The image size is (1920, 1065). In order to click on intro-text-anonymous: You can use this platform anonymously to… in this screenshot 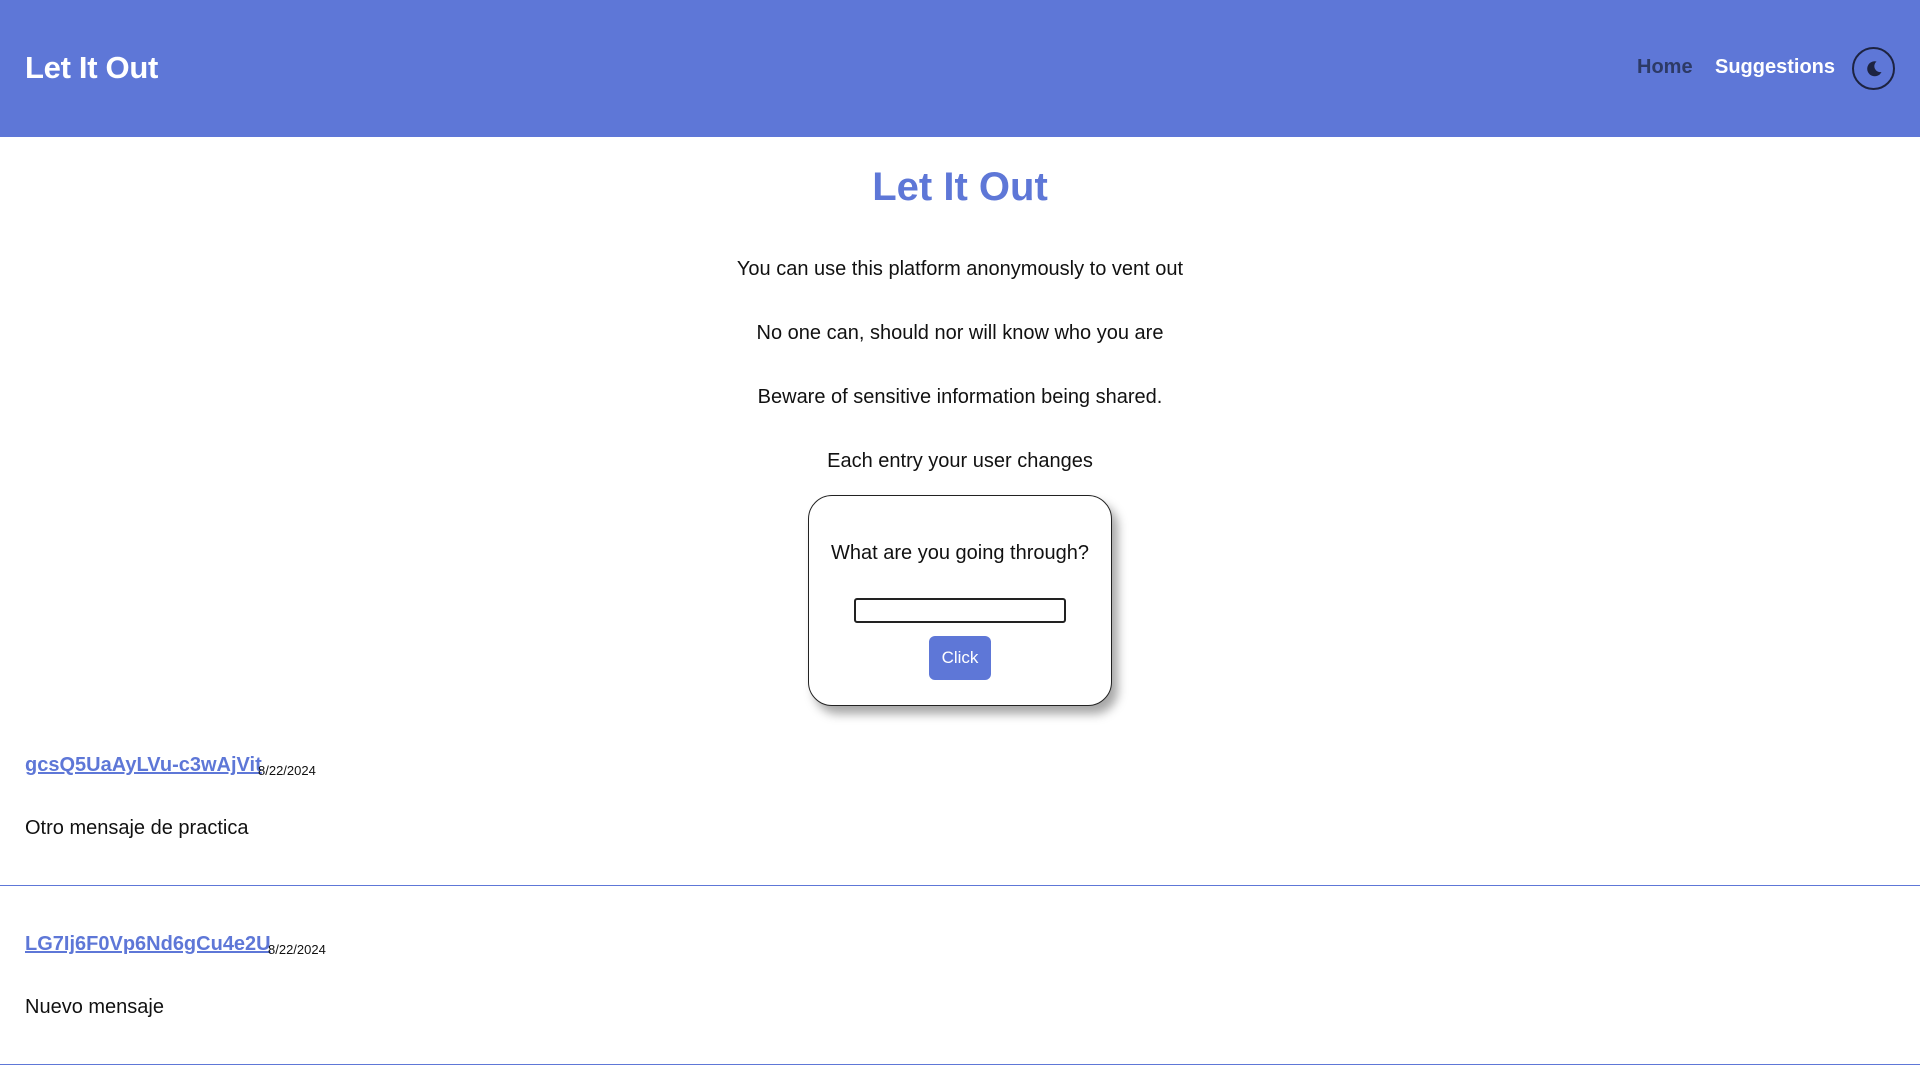, I will do `click(960, 269)`.